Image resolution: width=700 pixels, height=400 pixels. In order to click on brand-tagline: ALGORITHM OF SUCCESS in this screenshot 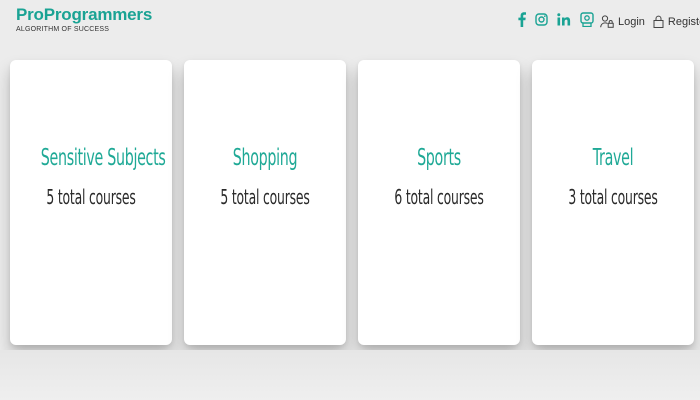, I will do `click(63, 29)`.